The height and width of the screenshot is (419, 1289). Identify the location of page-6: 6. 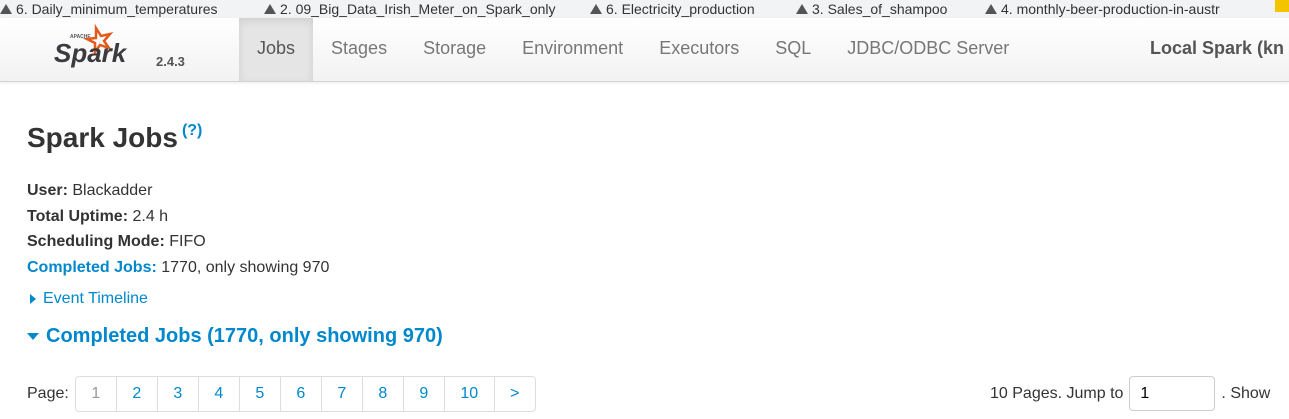
(300, 394).